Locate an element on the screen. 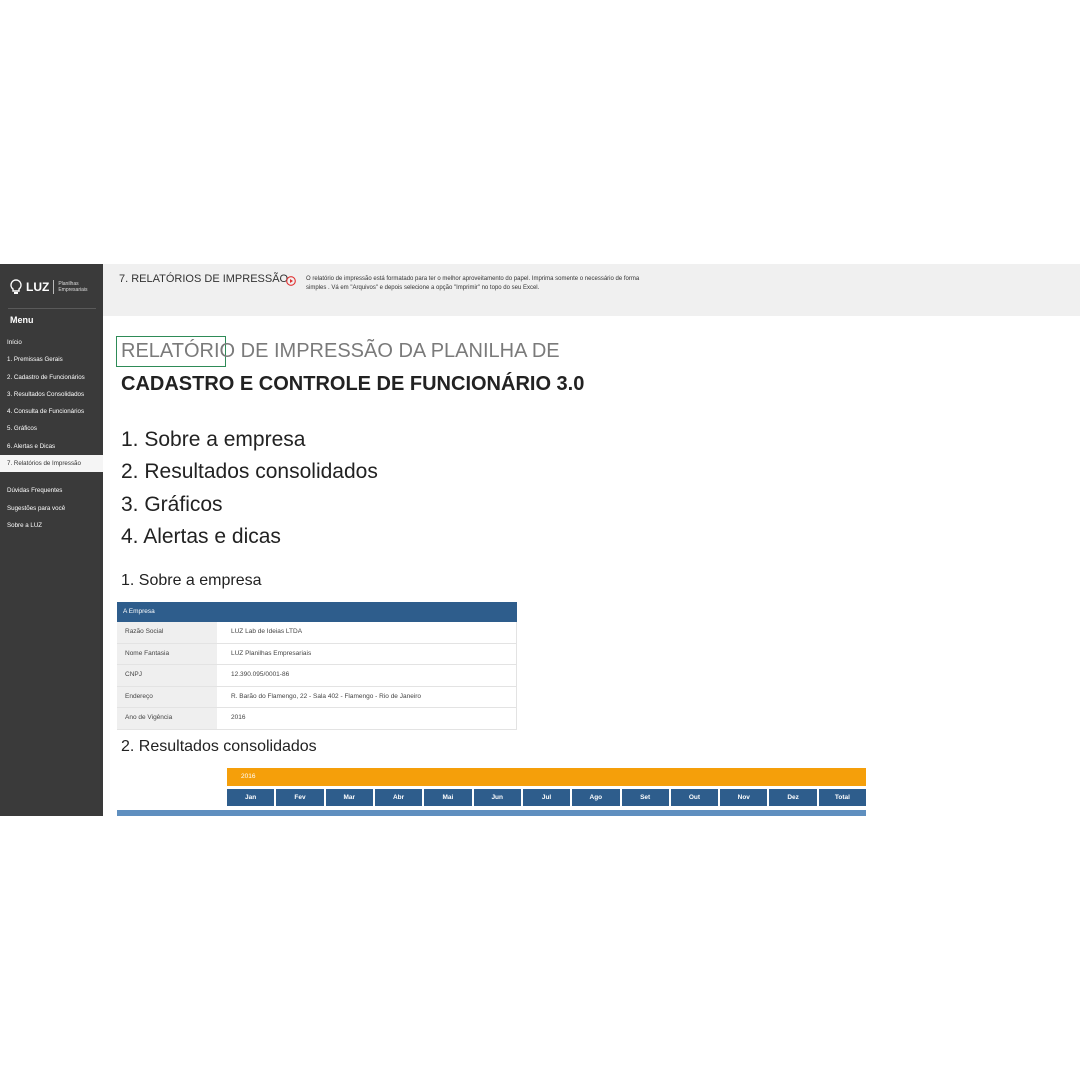  toc-item: 3. Gráficos is located at coordinates (172, 504).